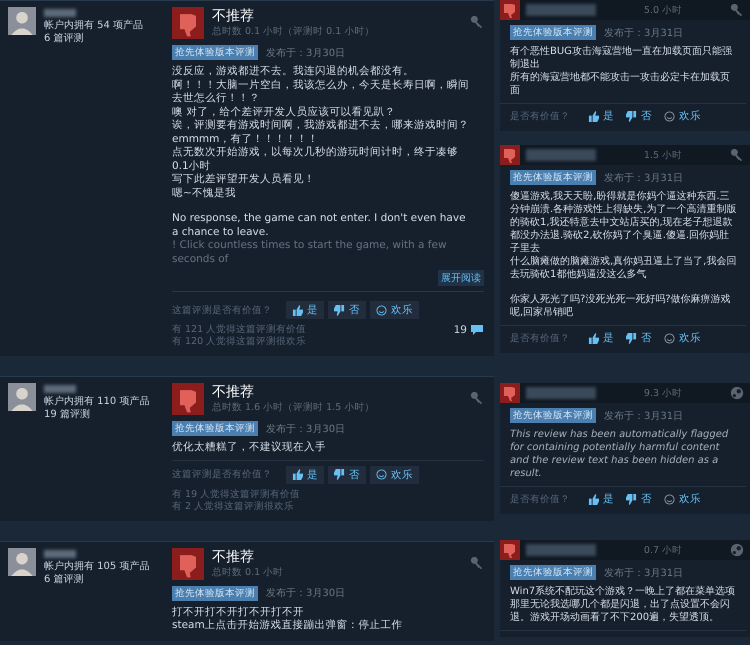  What do you see at coordinates (663, 393) in the screenshot?
I see `playtime: 9.3 小时` at bounding box center [663, 393].